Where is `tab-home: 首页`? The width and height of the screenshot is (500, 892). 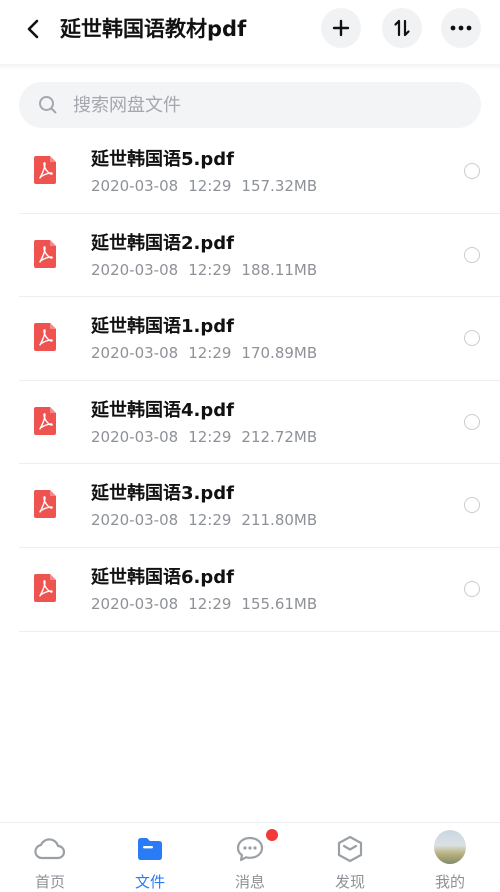 tab-home: 首页 is located at coordinates (50, 857).